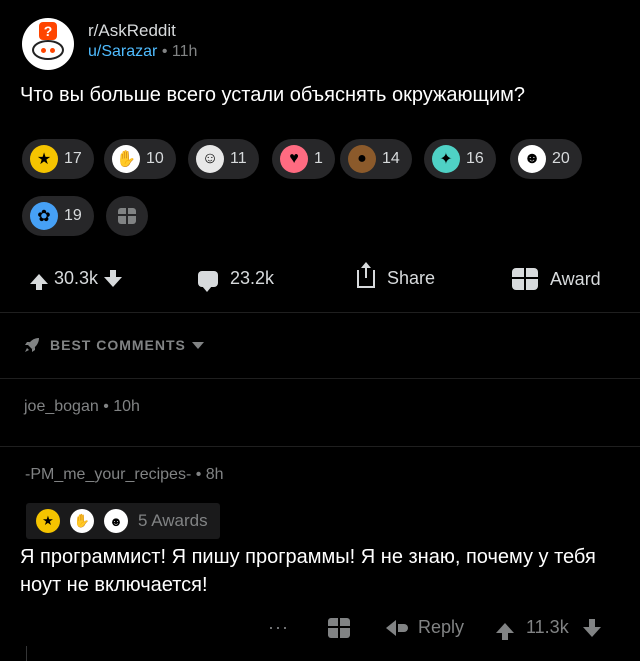  Describe the element at coordinates (391, 158) in the screenshot. I see `award-count: 14` at that location.